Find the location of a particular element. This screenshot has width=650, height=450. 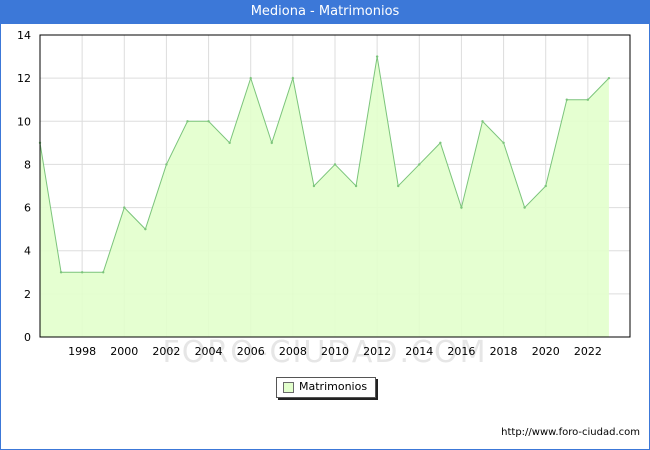

x-tick-label: 2022 is located at coordinates (588, 351).